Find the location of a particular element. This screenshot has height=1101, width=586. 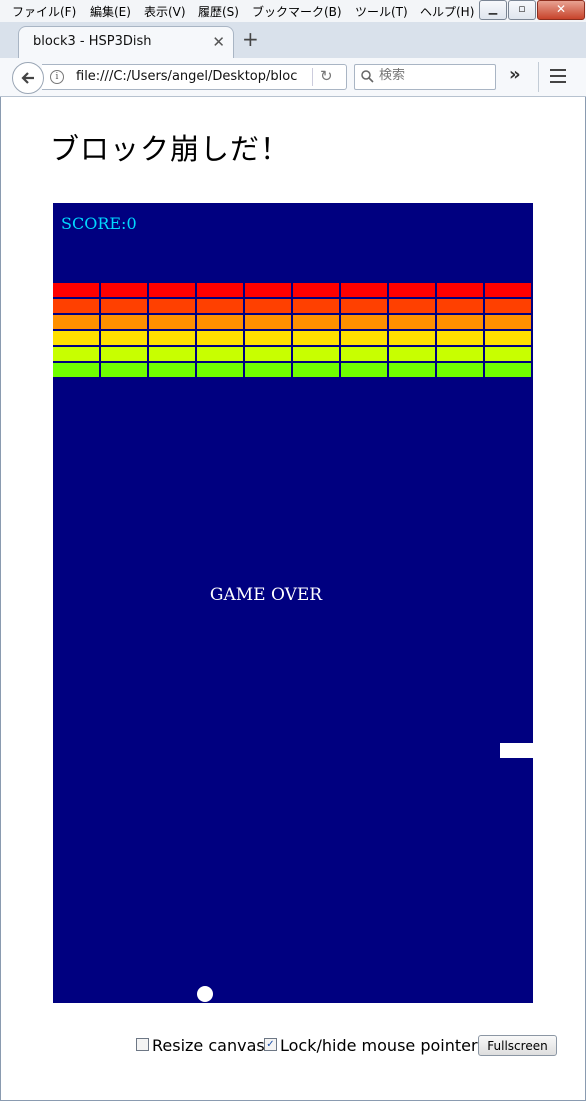

overflow-chevron-icon: » is located at coordinates (515, 74).